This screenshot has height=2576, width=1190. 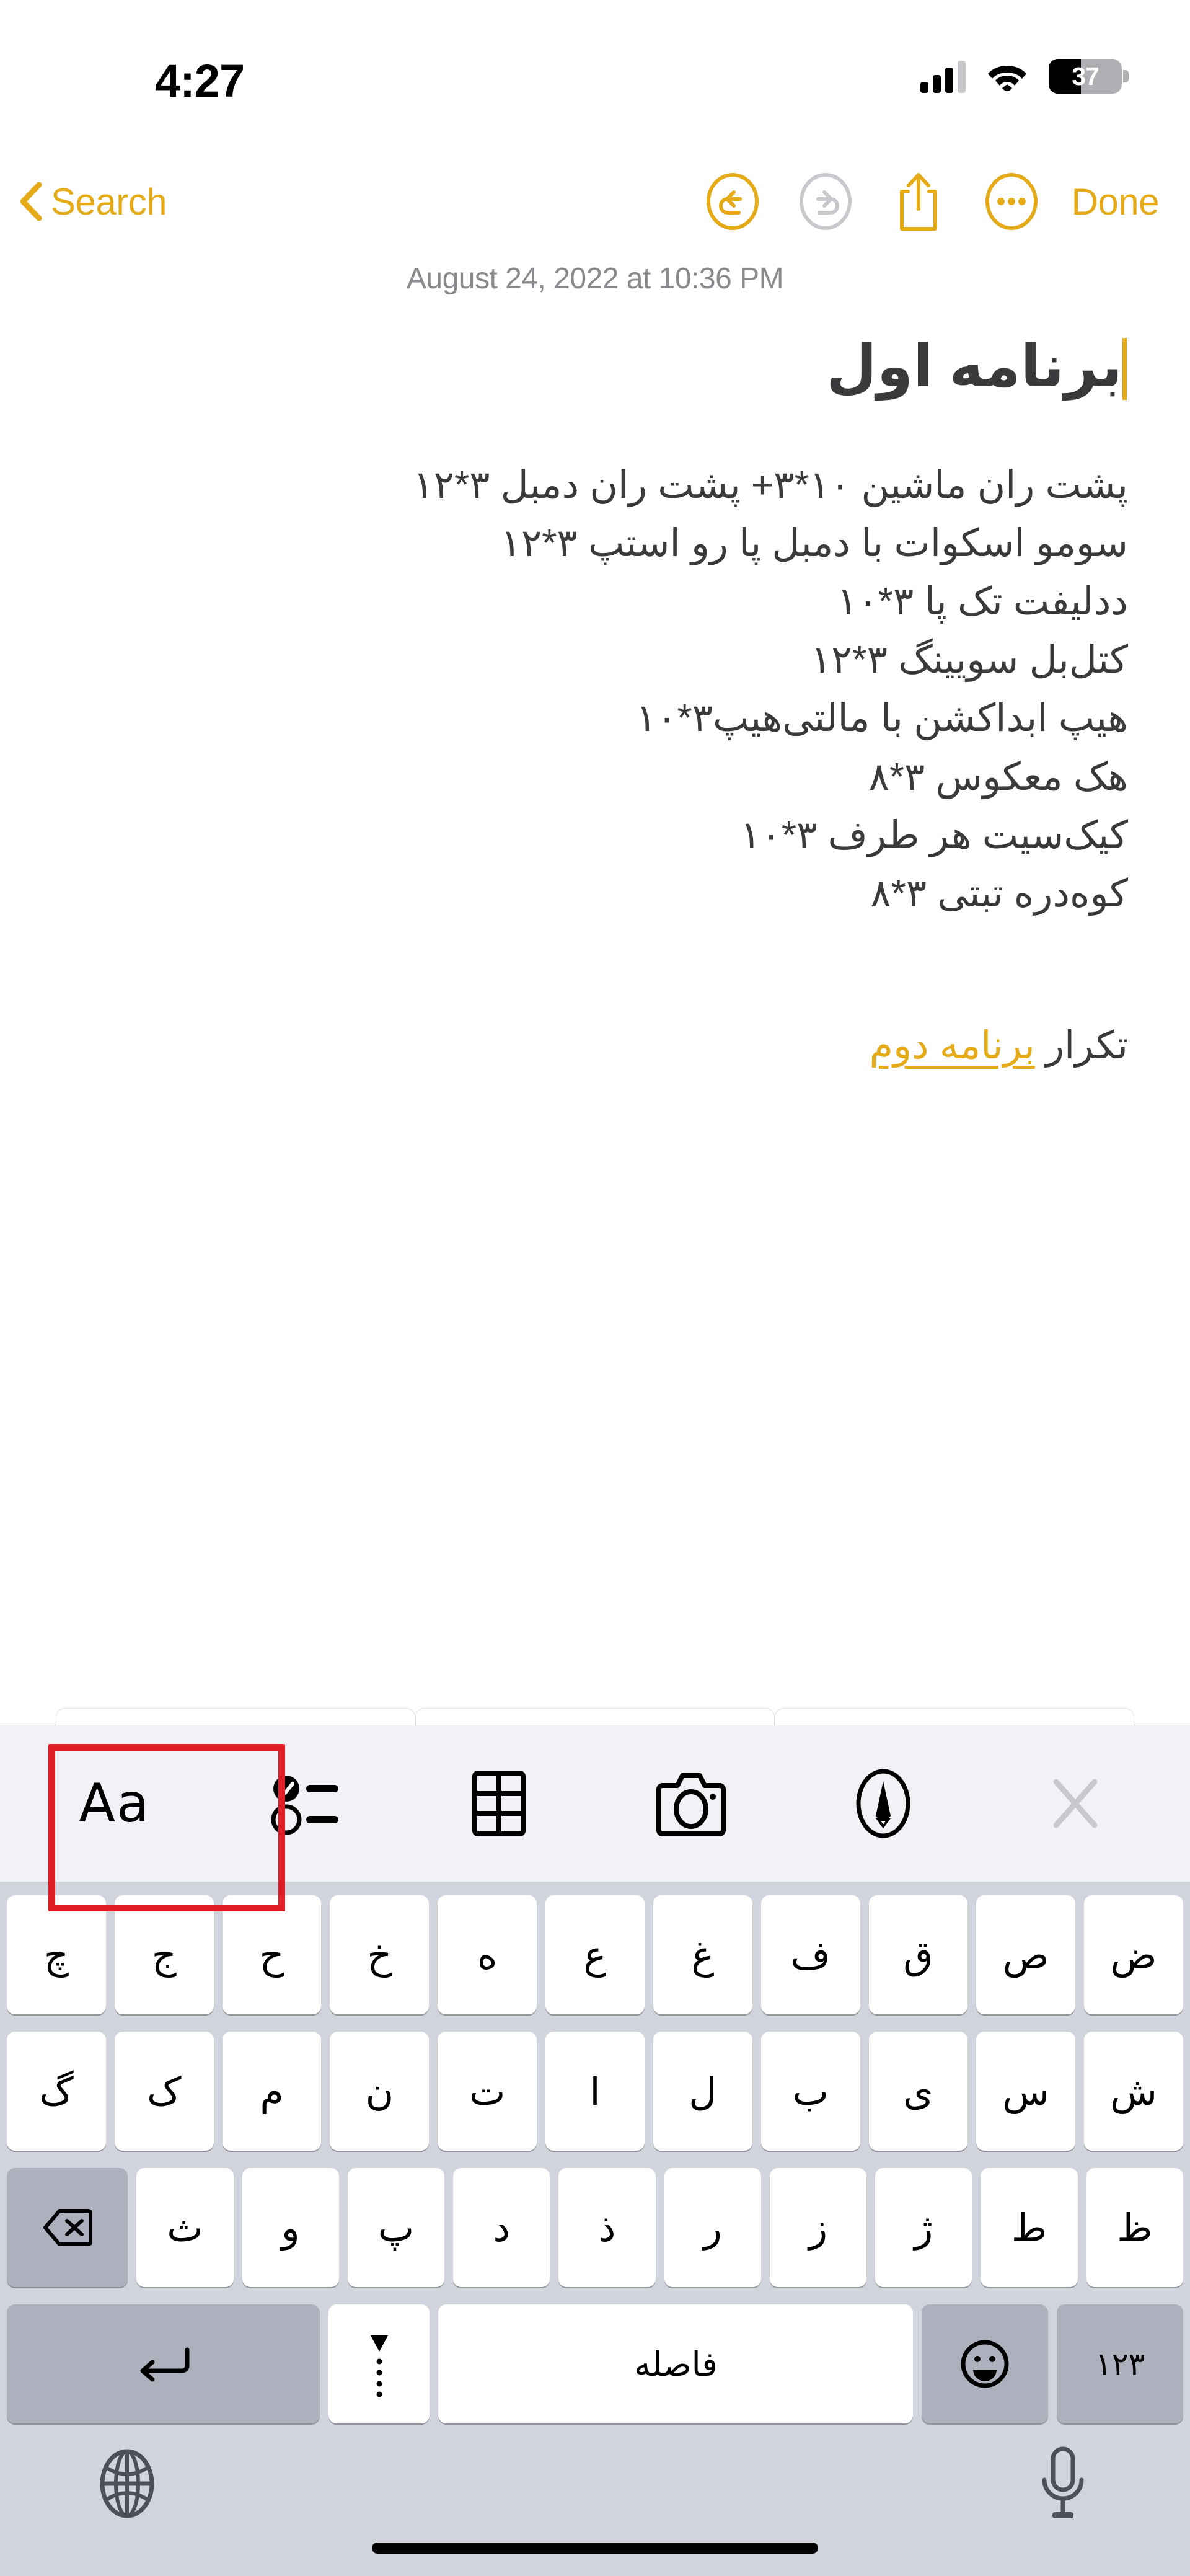 I want to click on space-key: فاصله, so click(x=676, y=2363).